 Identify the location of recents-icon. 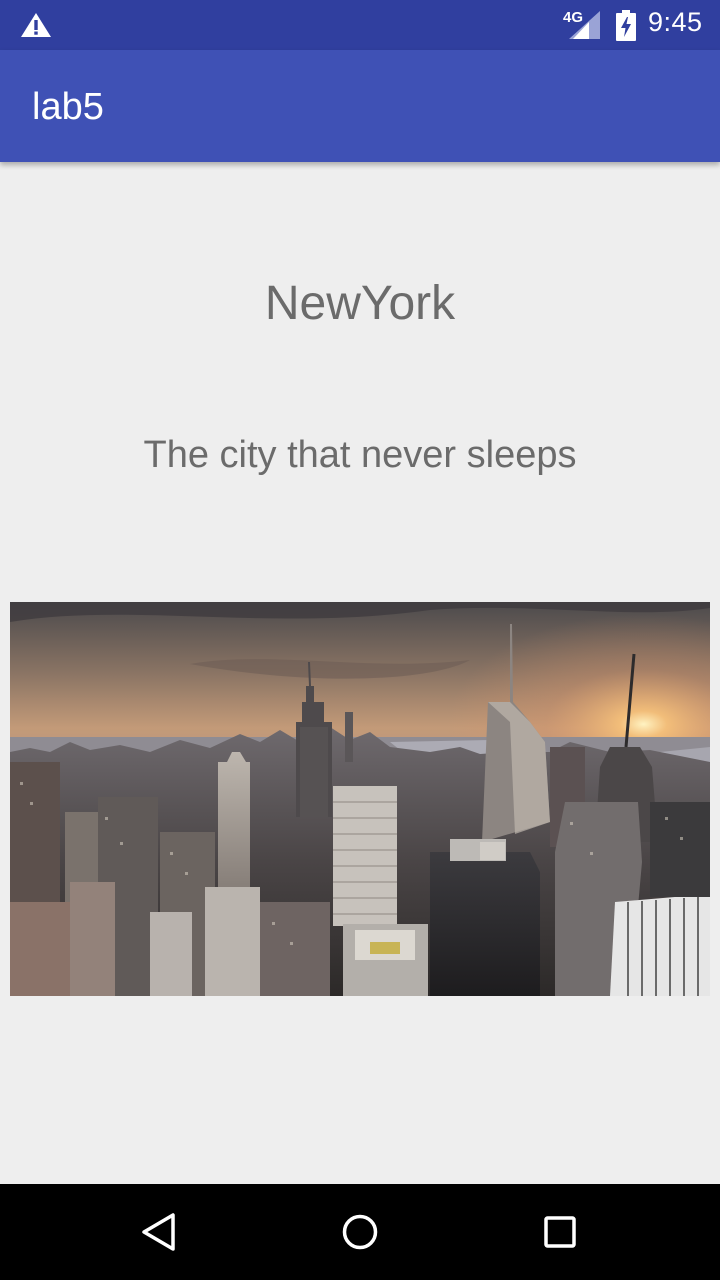
(560, 1232).